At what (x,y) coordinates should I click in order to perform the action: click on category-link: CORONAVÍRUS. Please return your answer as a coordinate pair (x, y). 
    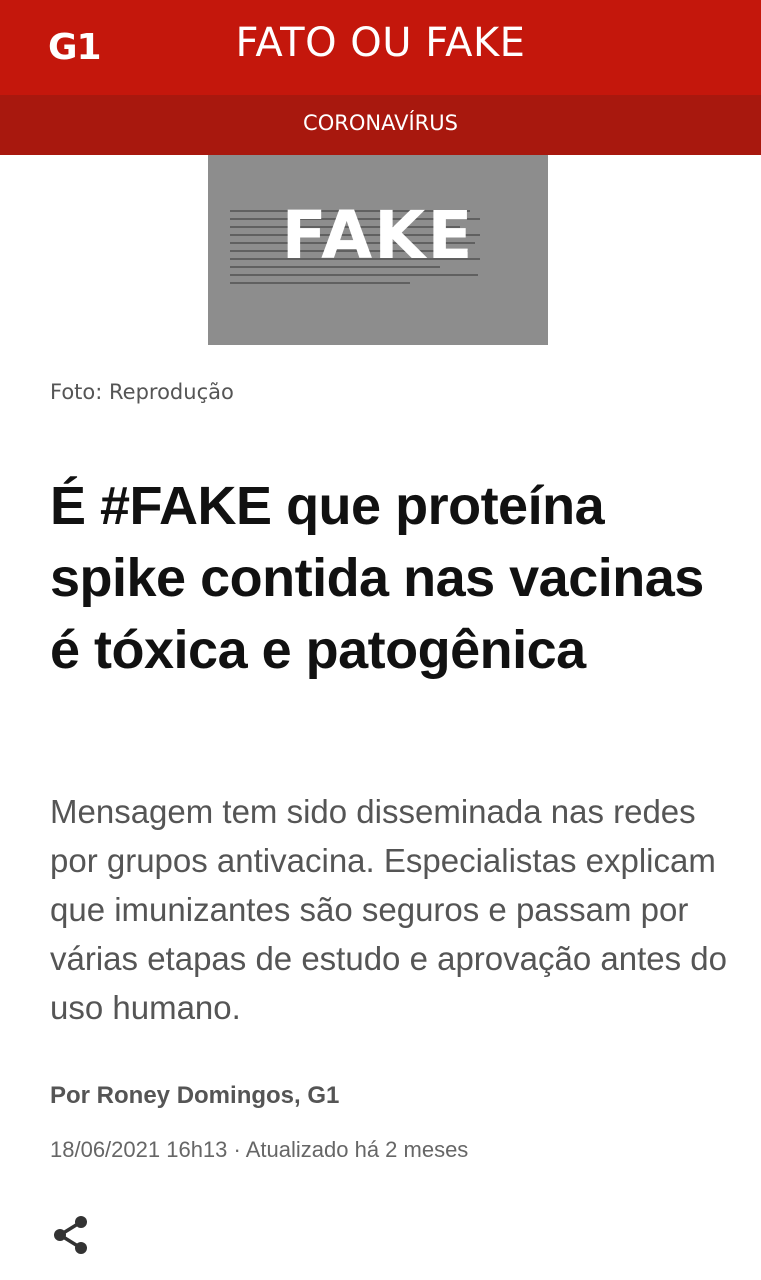
    Looking at the image, I should click on (380, 123).